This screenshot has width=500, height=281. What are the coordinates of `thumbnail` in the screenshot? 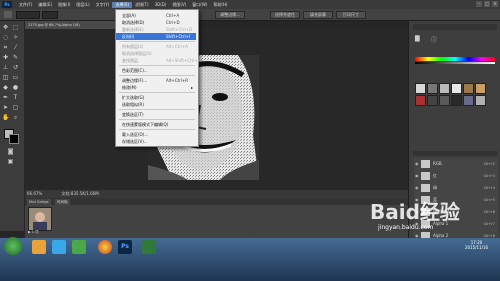 It's located at (40, 219).